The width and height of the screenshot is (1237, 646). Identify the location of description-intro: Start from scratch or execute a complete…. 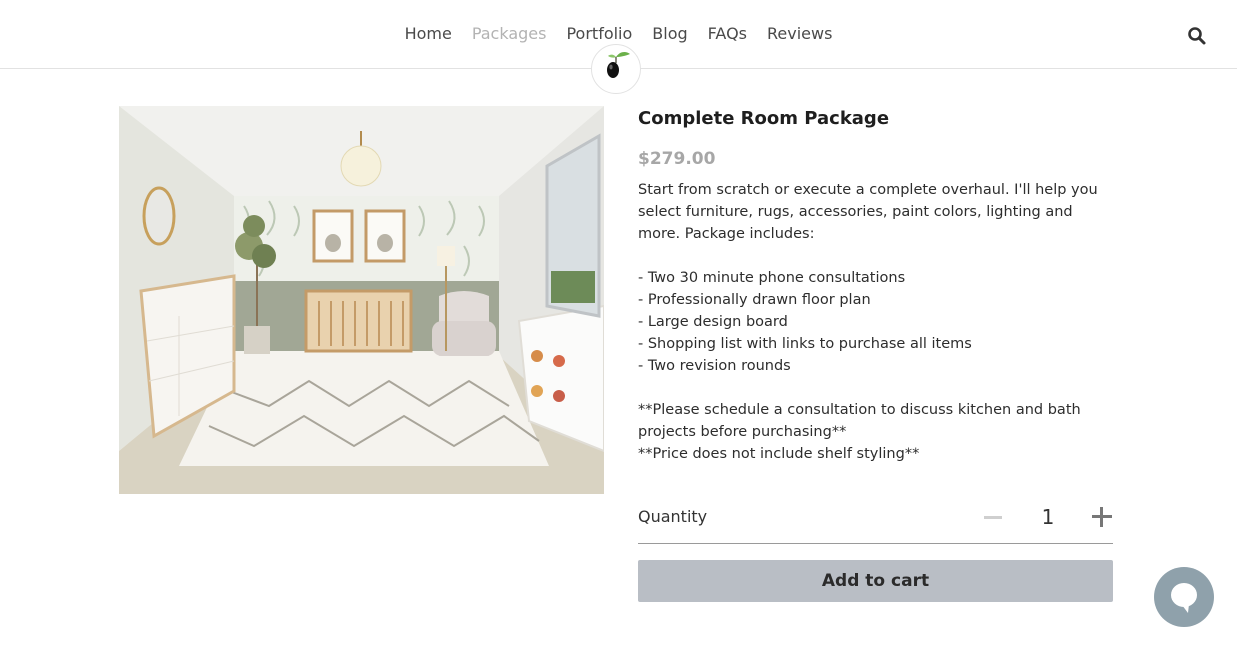
(868, 212).